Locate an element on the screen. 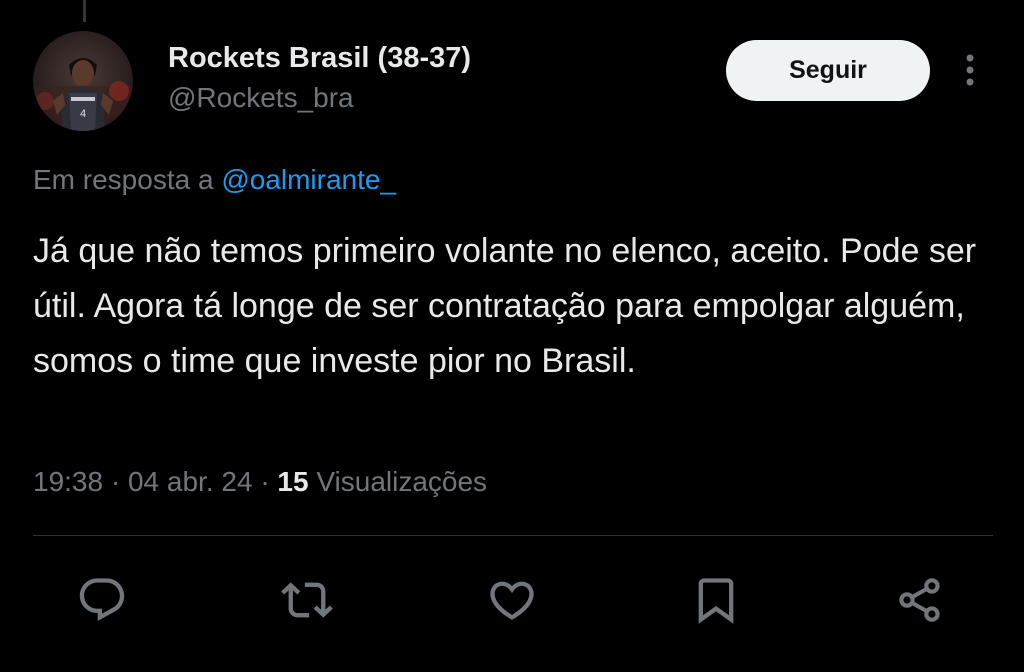 The image size is (1024, 672). reply-context: Em resposta a @oalmirante_ is located at coordinates (214, 180).